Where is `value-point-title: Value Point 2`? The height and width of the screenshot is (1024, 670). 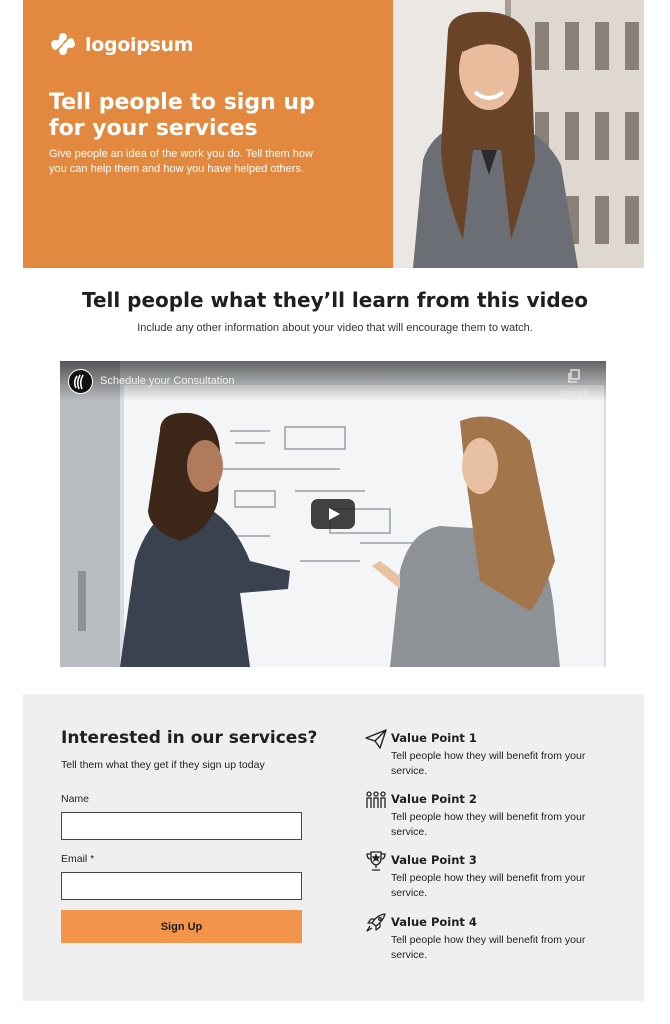 value-point-title: Value Point 2 is located at coordinates (434, 799).